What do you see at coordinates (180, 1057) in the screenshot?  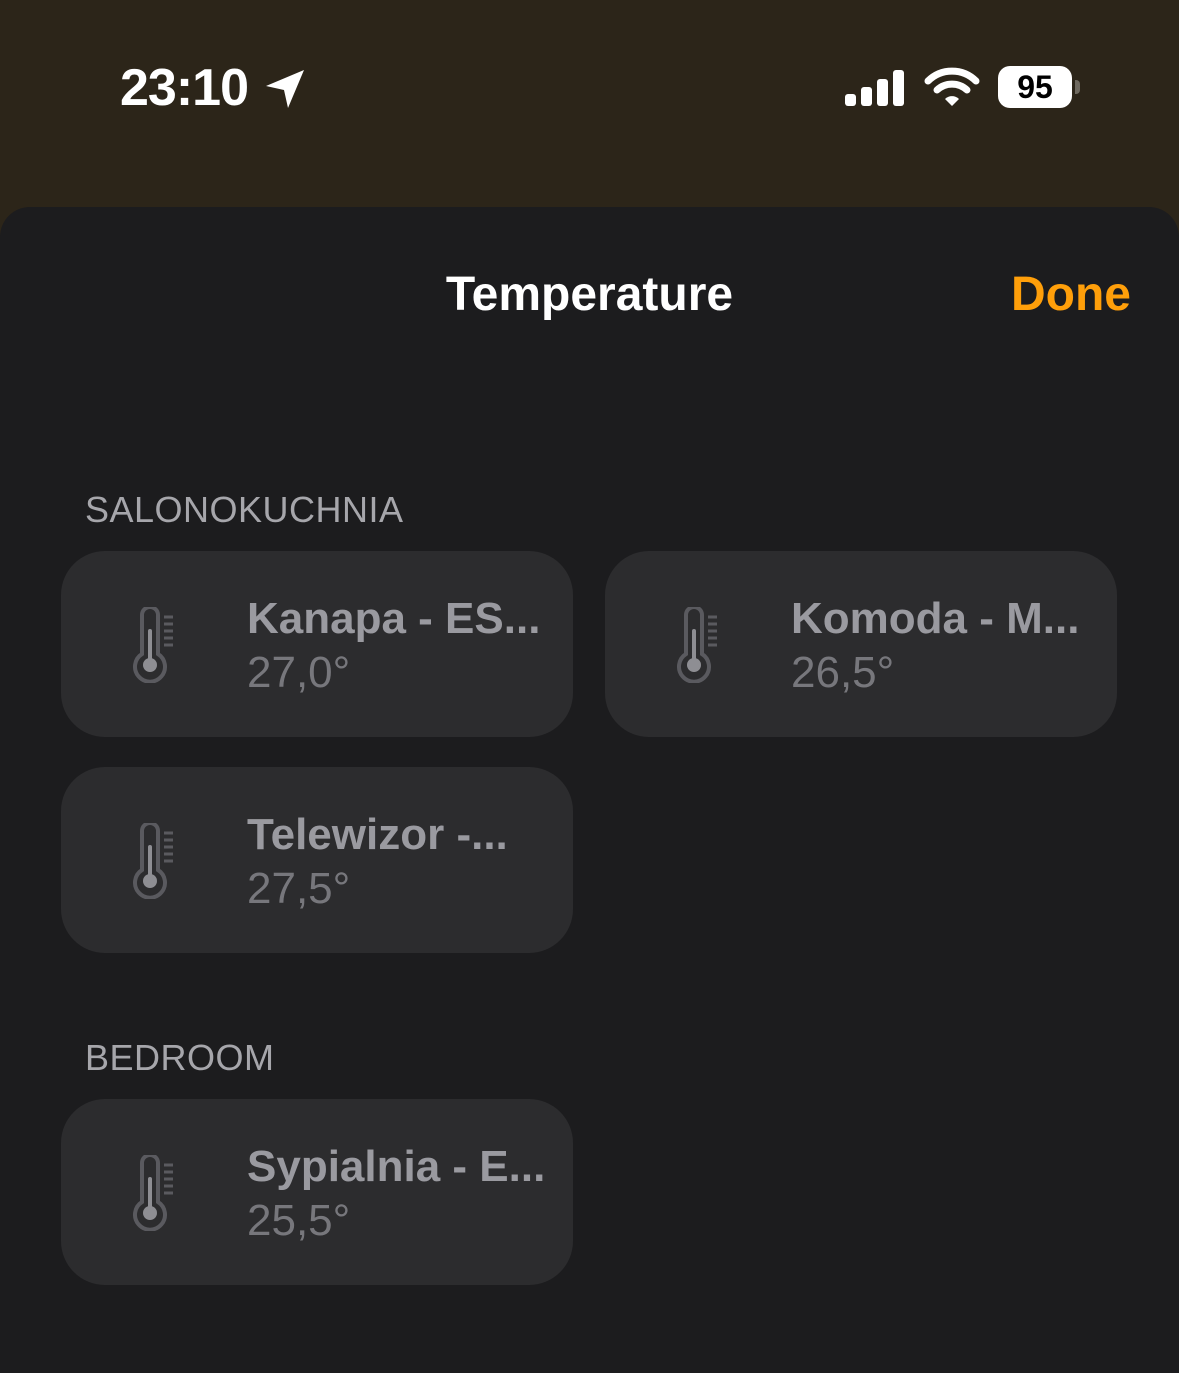 I see `section-header-bedroom: BEDROOM` at bounding box center [180, 1057].